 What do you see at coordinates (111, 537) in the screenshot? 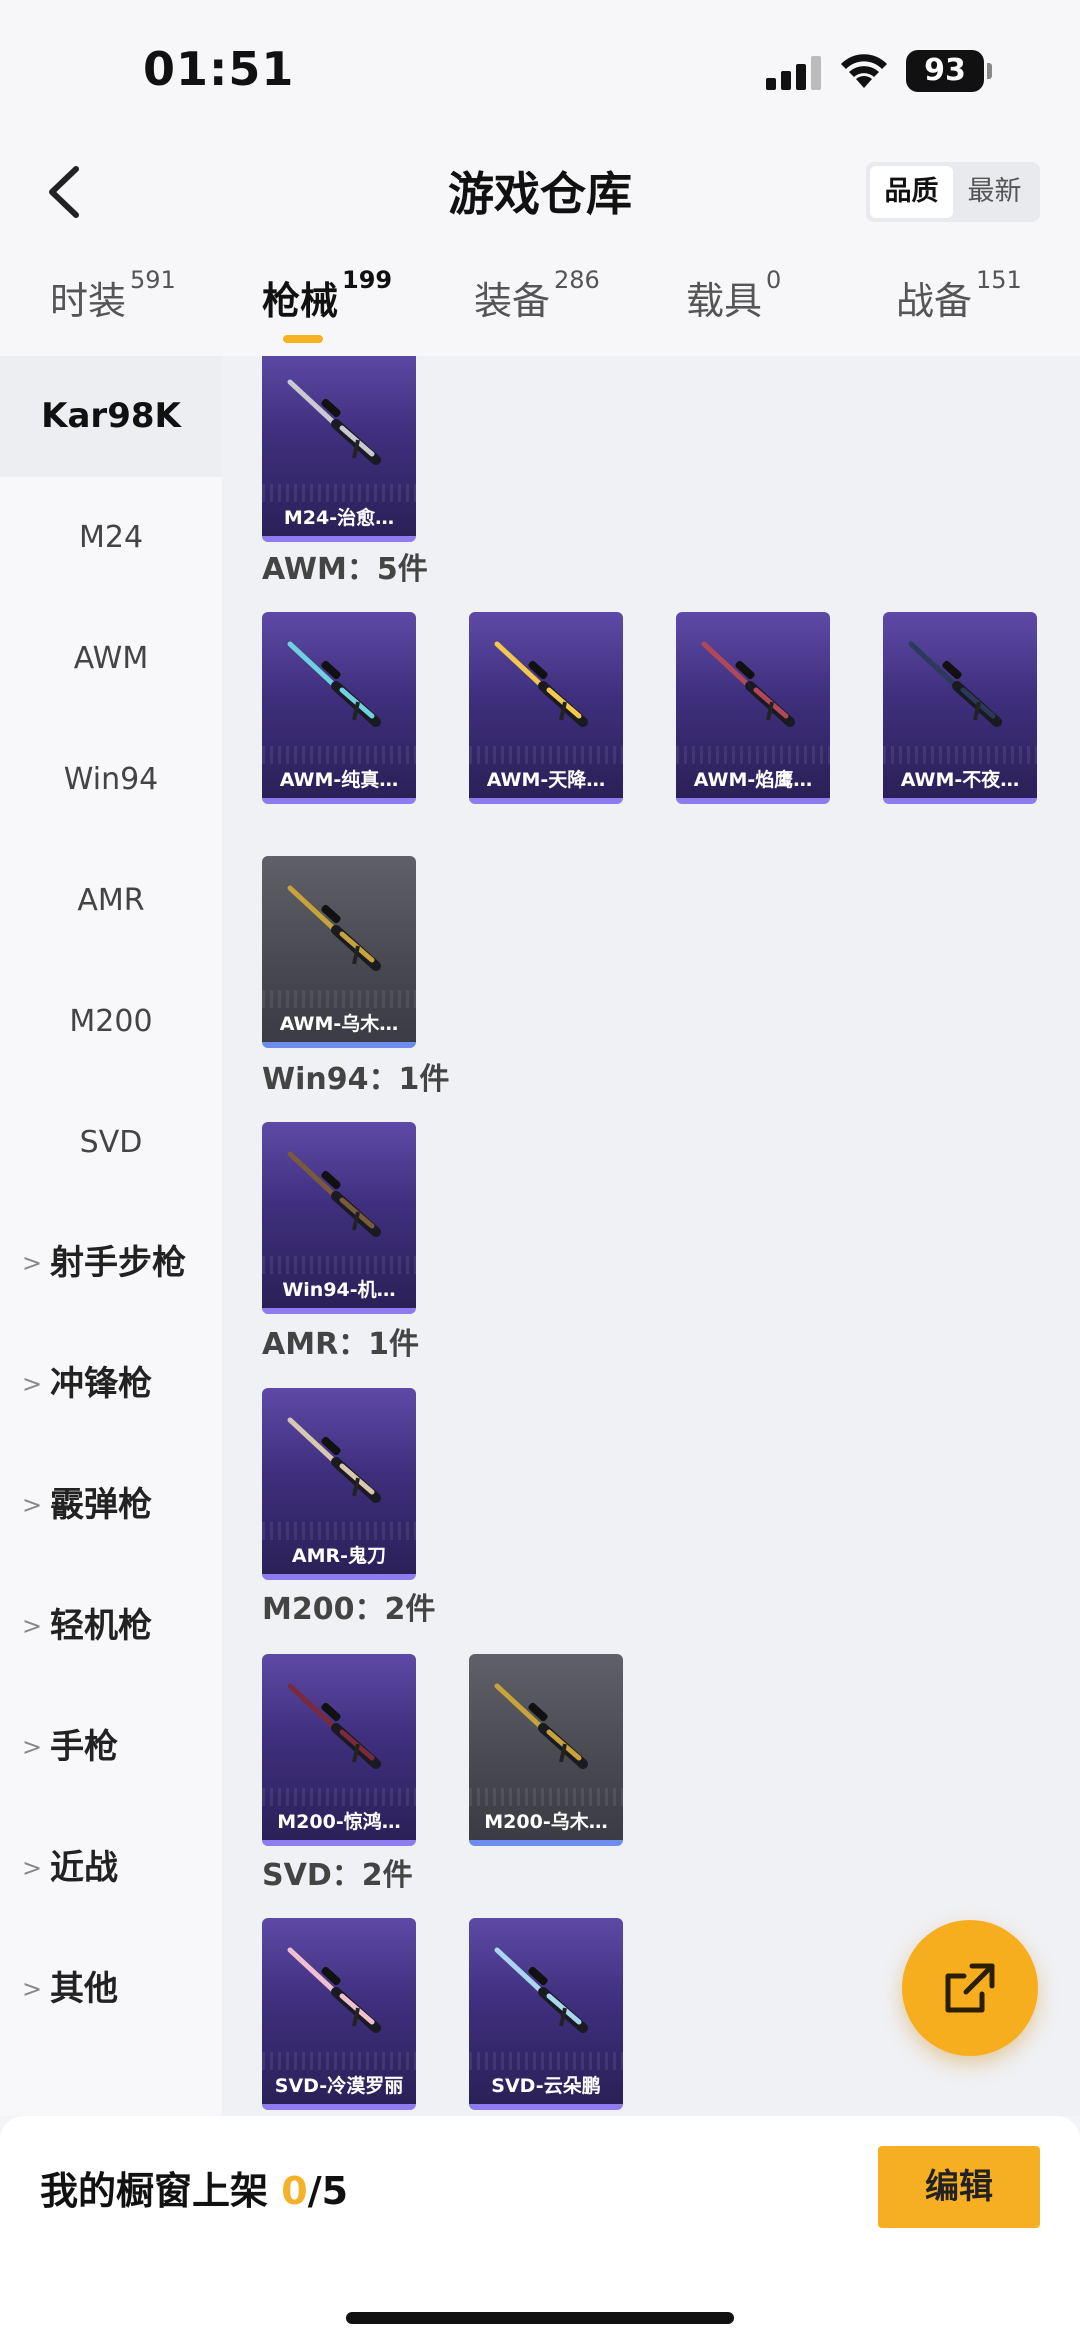
I see `sidebar-item-m24: M24` at bounding box center [111, 537].